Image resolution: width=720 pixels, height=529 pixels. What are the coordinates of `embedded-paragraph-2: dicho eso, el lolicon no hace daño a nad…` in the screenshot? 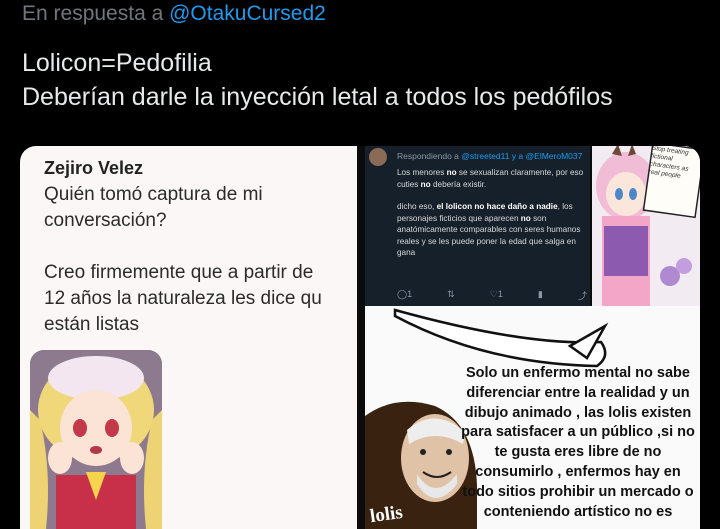 It's located at (489, 229).